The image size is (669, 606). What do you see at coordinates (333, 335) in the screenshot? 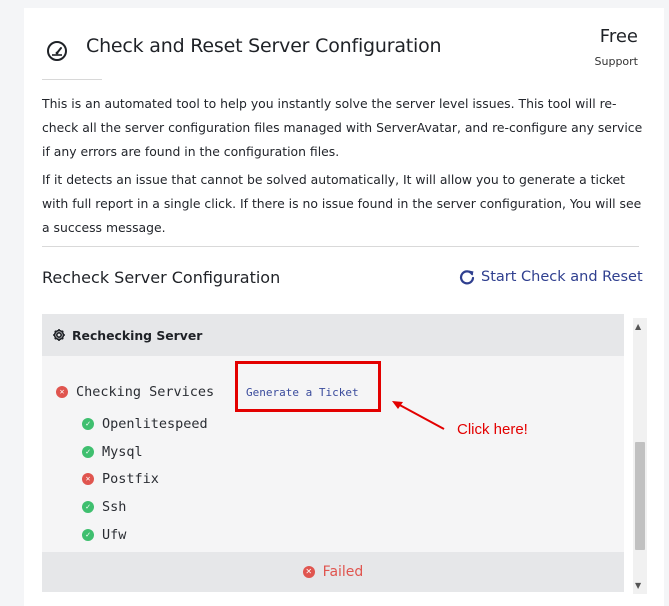
I see `panel-header: Rechecking Server` at bounding box center [333, 335].